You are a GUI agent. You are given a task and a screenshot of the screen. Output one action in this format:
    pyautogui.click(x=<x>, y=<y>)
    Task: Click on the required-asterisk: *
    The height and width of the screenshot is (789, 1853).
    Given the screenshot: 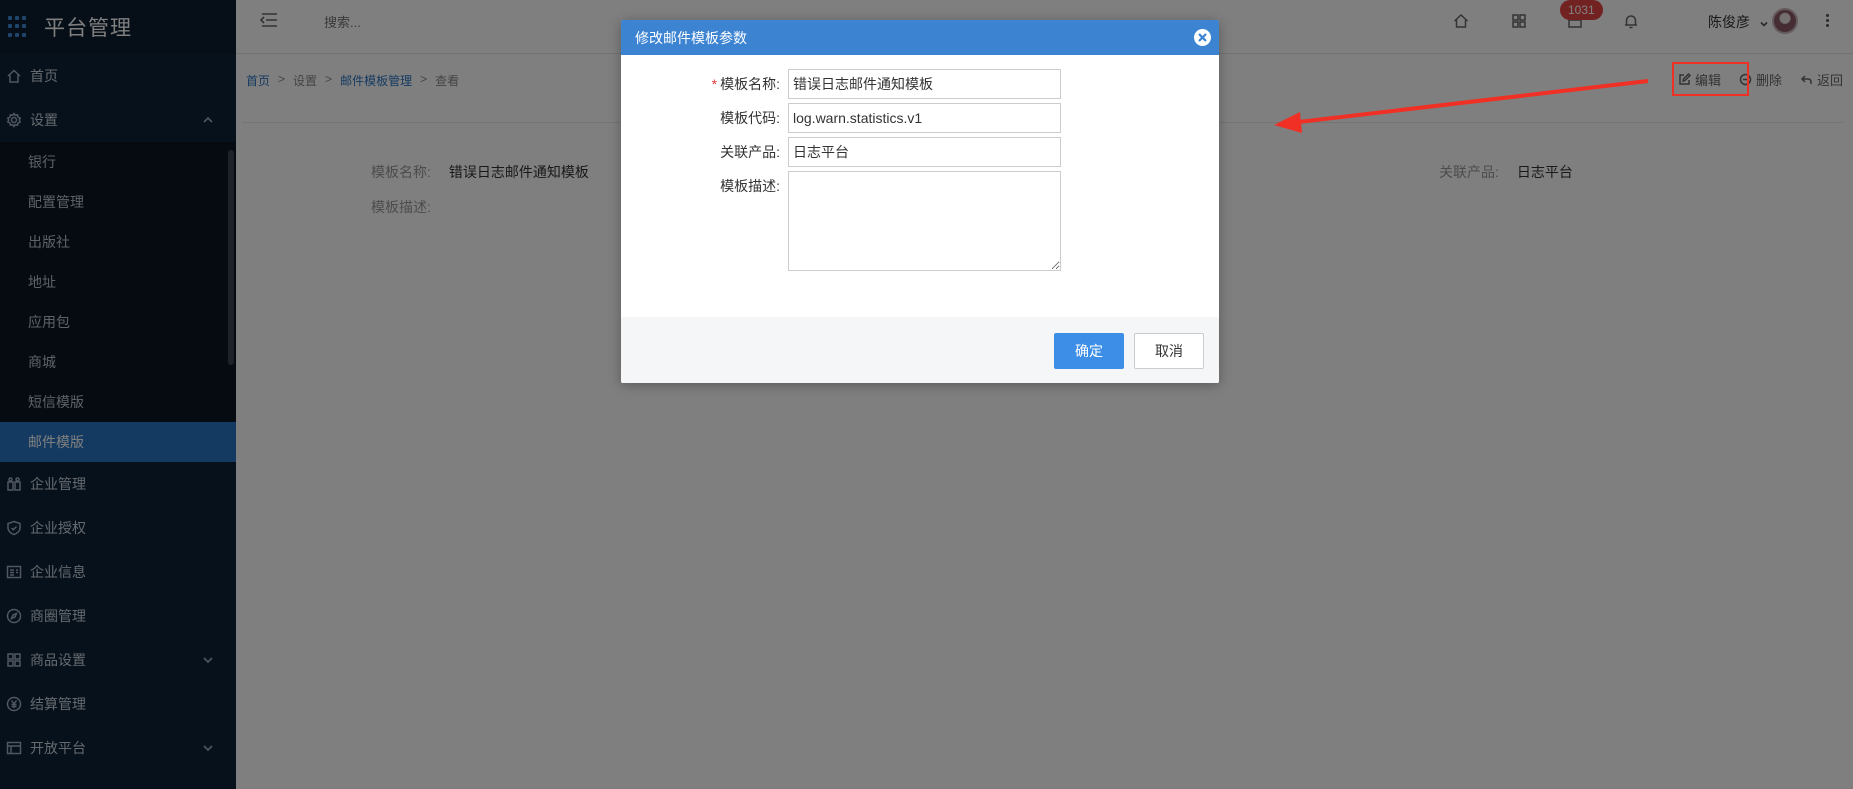 What is the action you would take?
    pyautogui.click(x=714, y=84)
    